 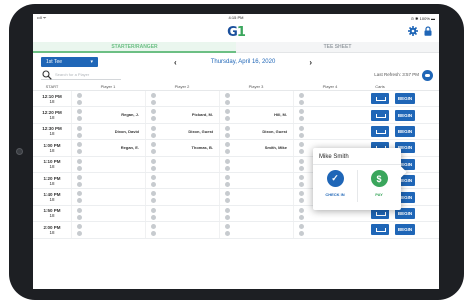 What do you see at coordinates (54, 62) in the screenshot?
I see `tee-select-value: 1st Tee` at bounding box center [54, 62].